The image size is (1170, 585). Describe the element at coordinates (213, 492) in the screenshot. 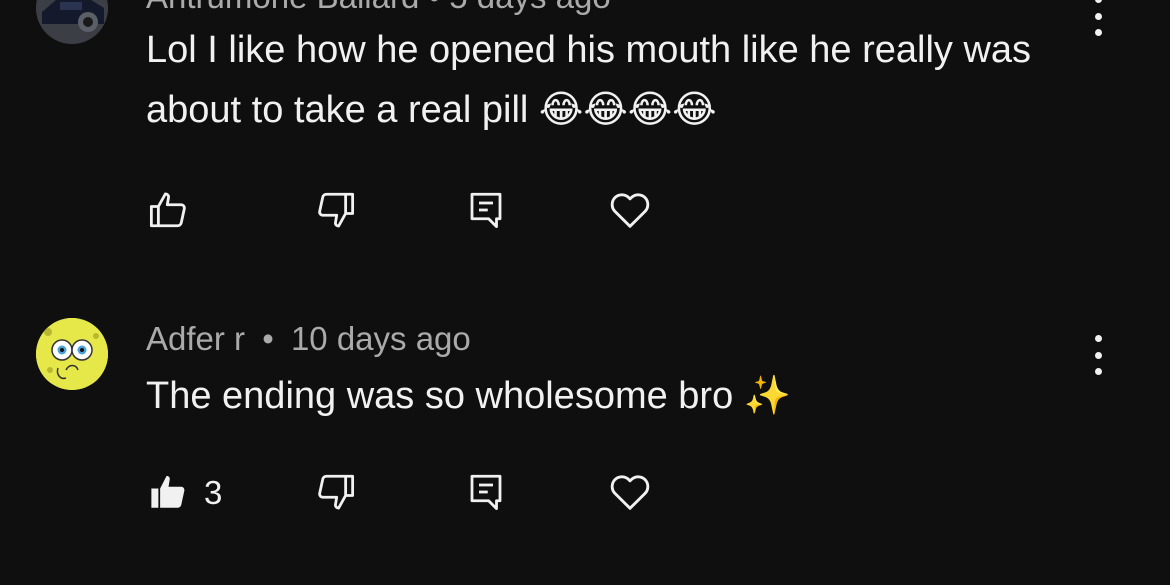

I see `like-count: 3` at that location.